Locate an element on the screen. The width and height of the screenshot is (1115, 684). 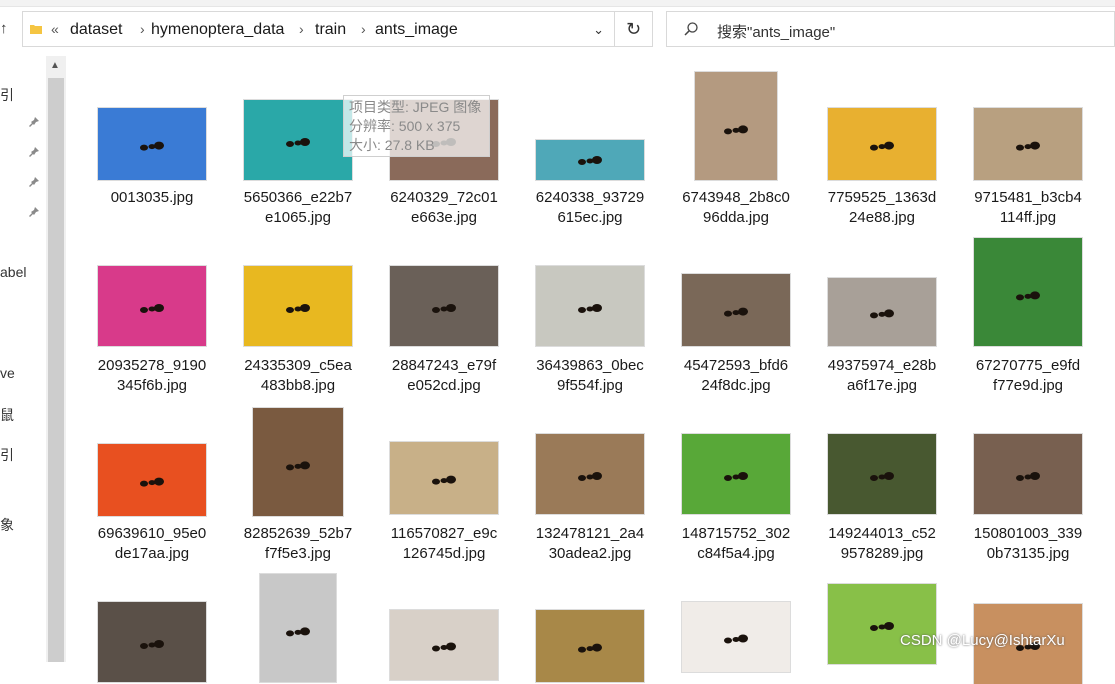
overflow-chevron-icon: « is located at coordinates (55, 29).